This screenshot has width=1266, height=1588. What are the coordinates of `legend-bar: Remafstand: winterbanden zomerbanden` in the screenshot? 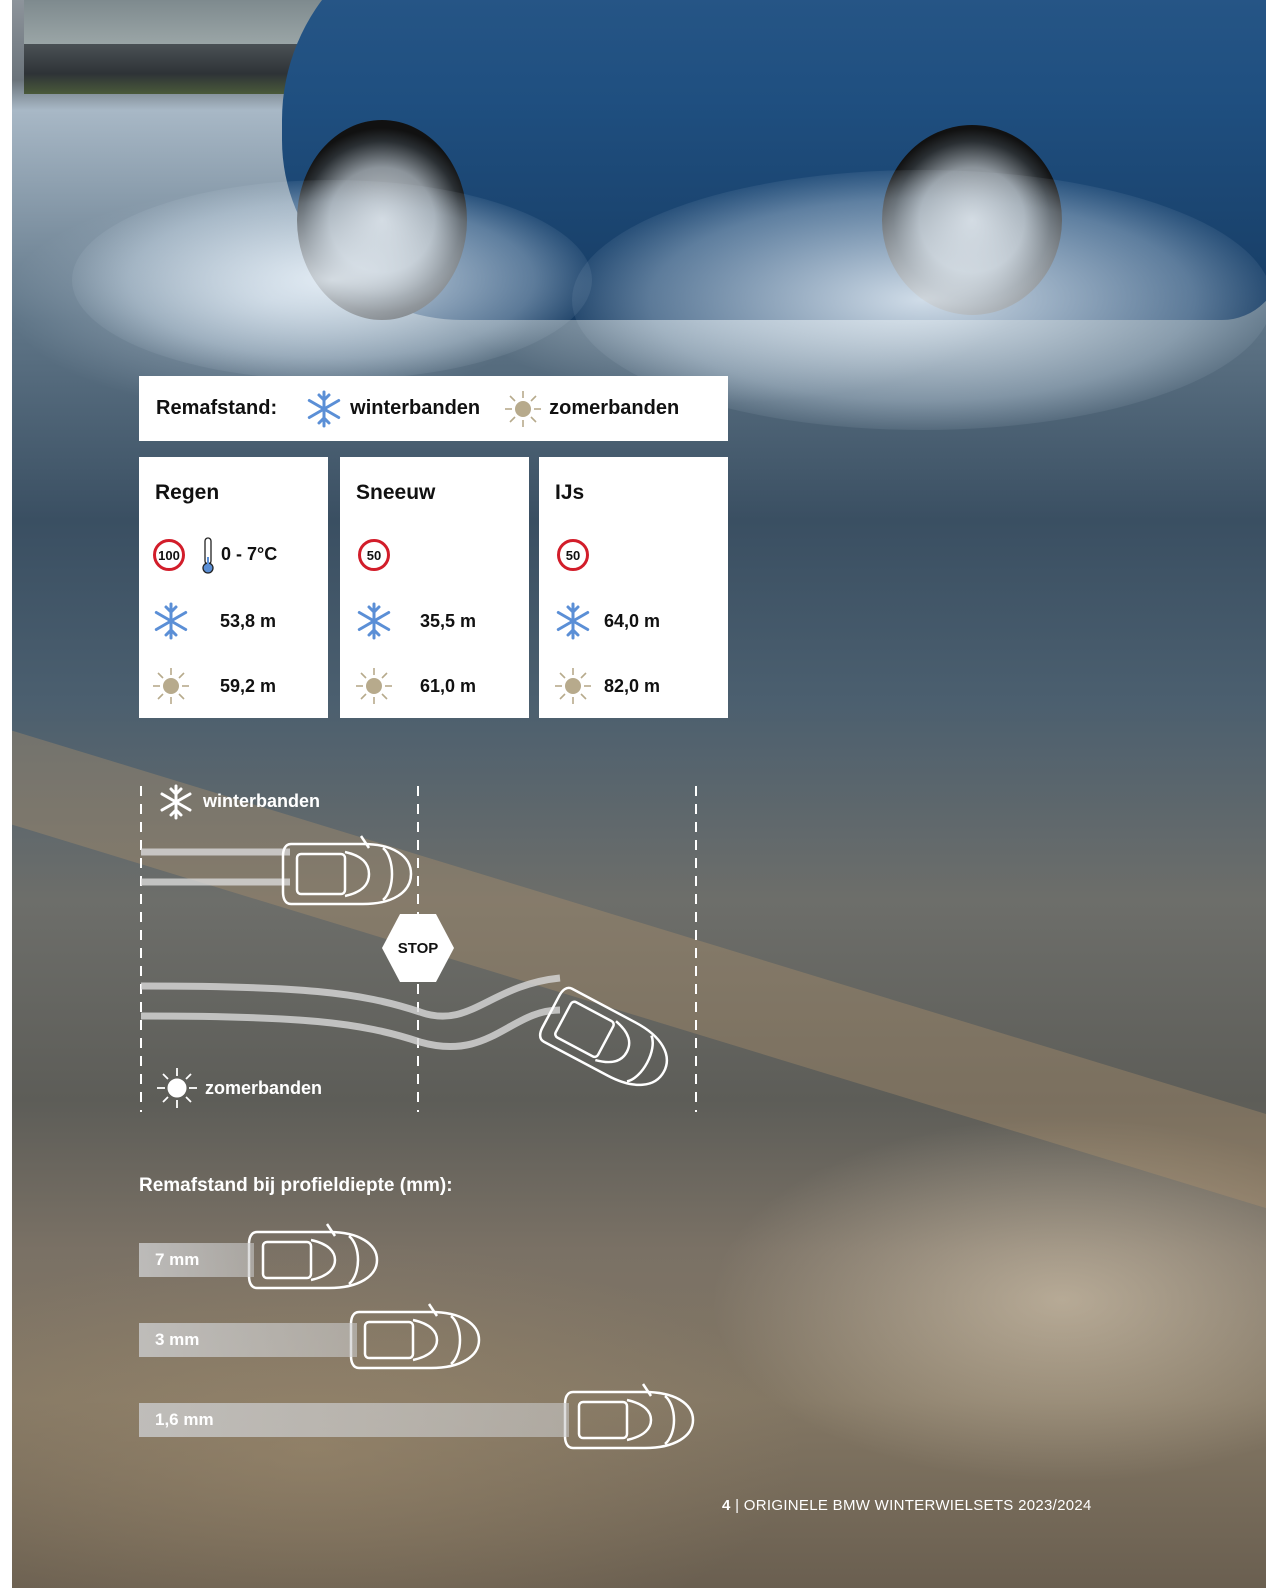 It's located at (433, 408).